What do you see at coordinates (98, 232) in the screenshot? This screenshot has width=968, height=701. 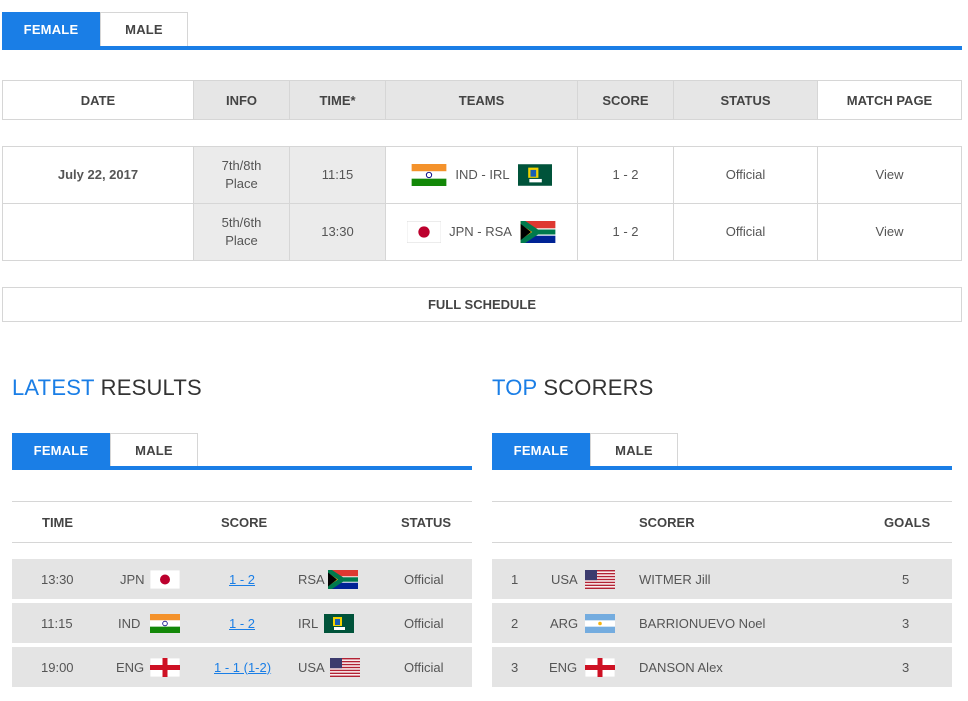 I see `match-date` at bounding box center [98, 232].